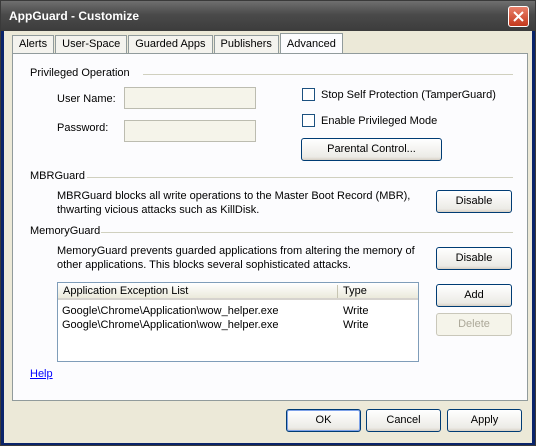 This screenshot has height=446, width=536. Describe the element at coordinates (65, 231) in the screenshot. I see `memoryguard-group-label: MemoryGuard` at that location.